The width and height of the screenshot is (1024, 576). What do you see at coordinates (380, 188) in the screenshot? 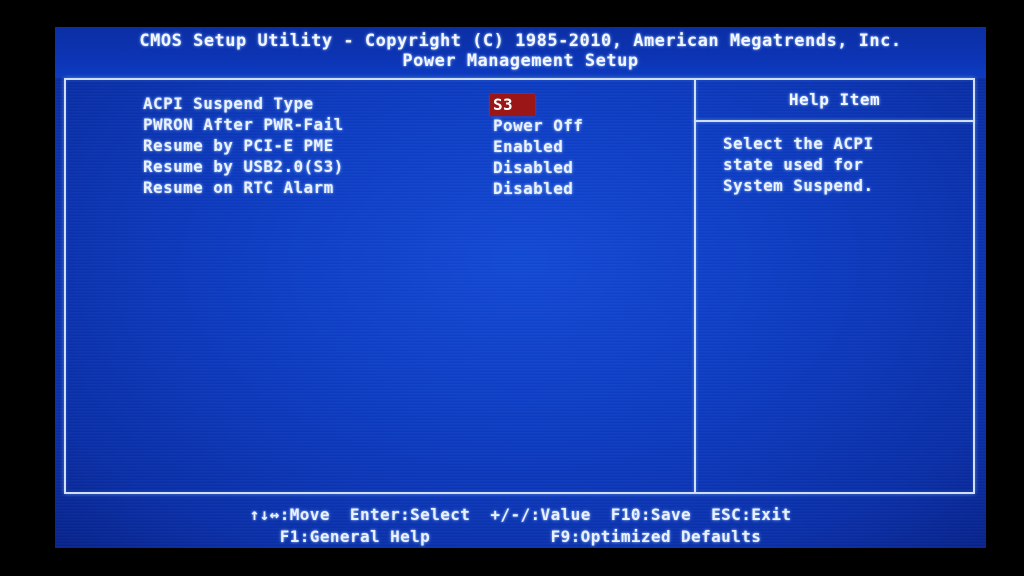
I see `setting-row-resume-on-rtc-alarm: Resume on RTC Alarm Disabled` at bounding box center [380, 188].